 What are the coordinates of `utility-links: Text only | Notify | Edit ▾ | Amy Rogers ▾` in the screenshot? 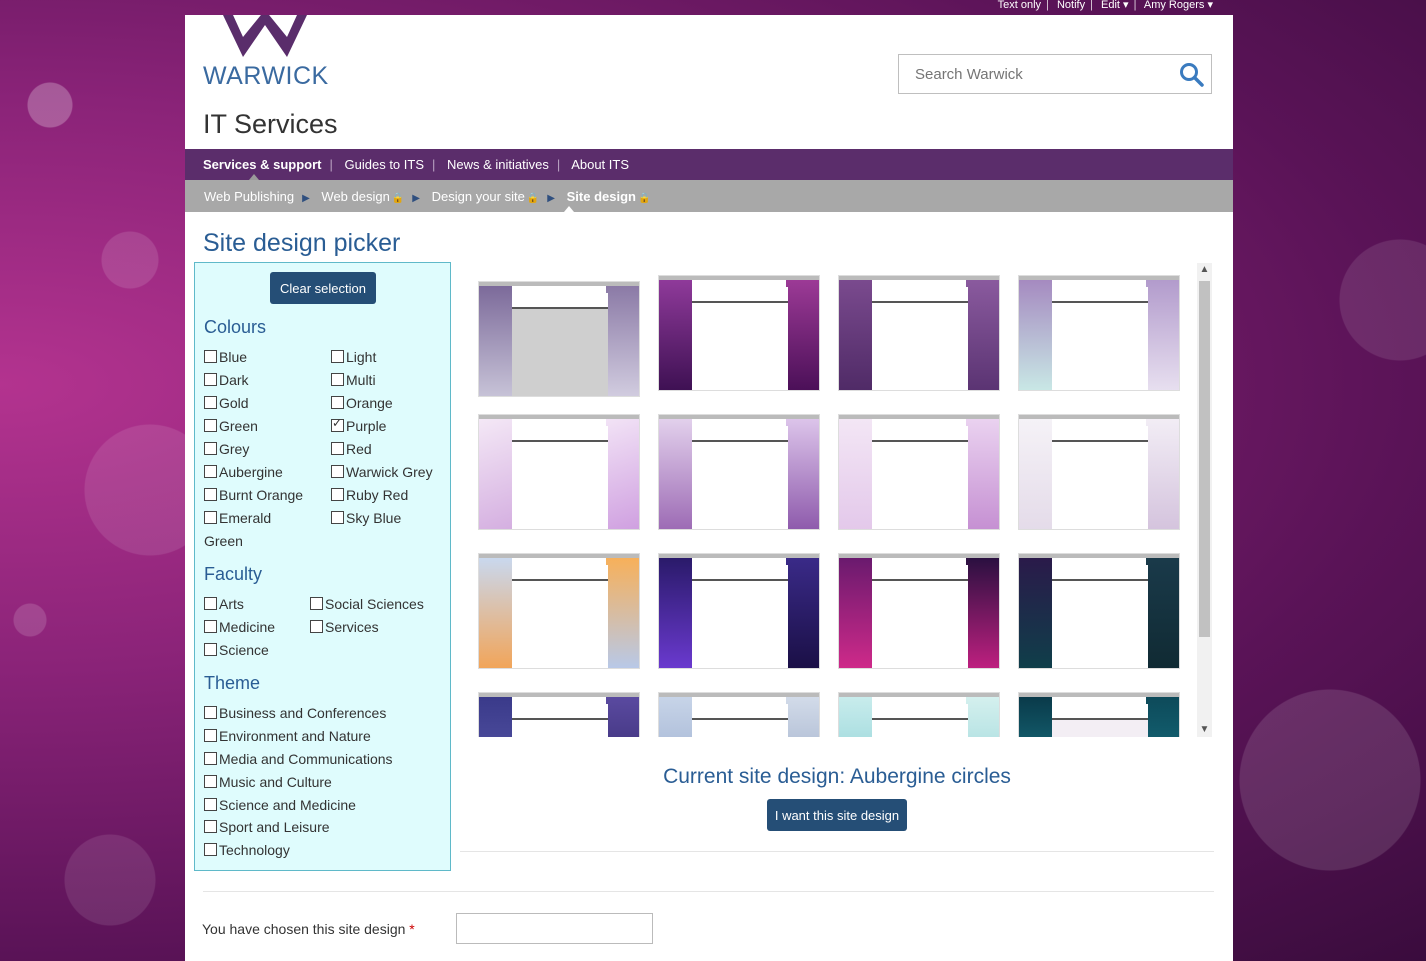 It's located at (1105, 5).